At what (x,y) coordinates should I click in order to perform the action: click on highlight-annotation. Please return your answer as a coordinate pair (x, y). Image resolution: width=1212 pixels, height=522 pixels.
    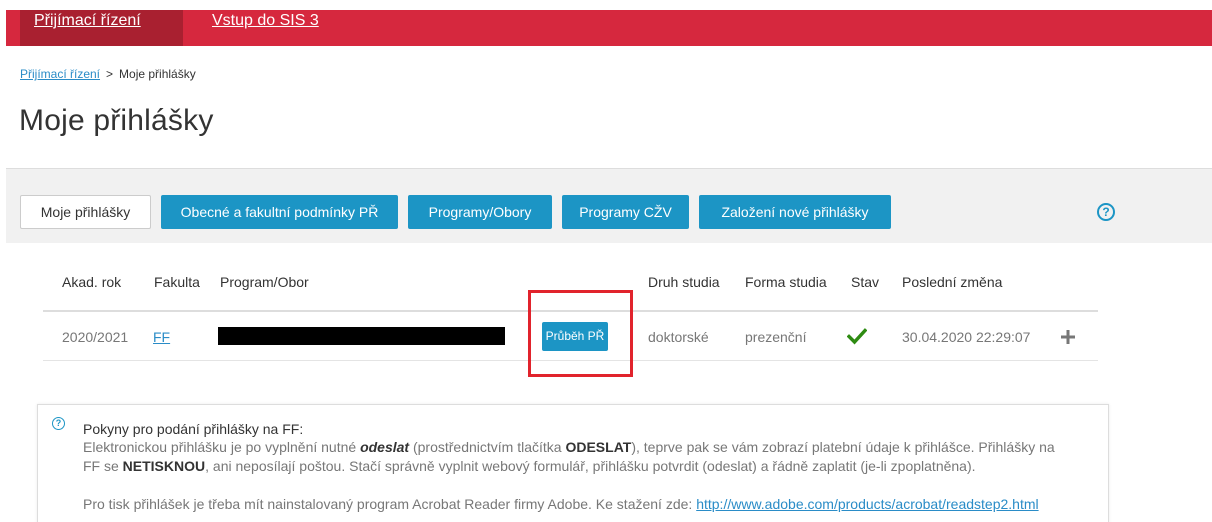
    Looking at the image, I should click on (580, 333).